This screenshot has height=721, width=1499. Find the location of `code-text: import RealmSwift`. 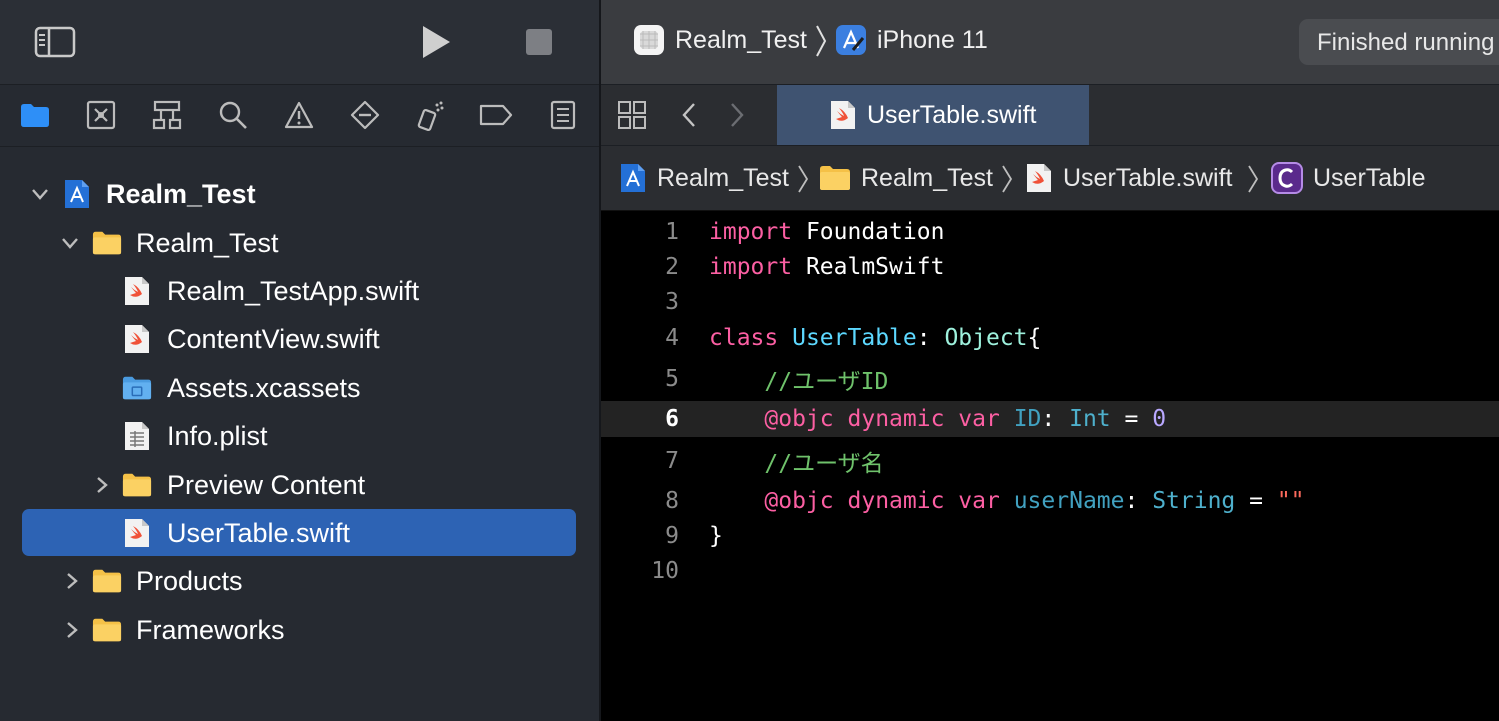

code-text: import RealmSwift is located at coordinates (827, 267).